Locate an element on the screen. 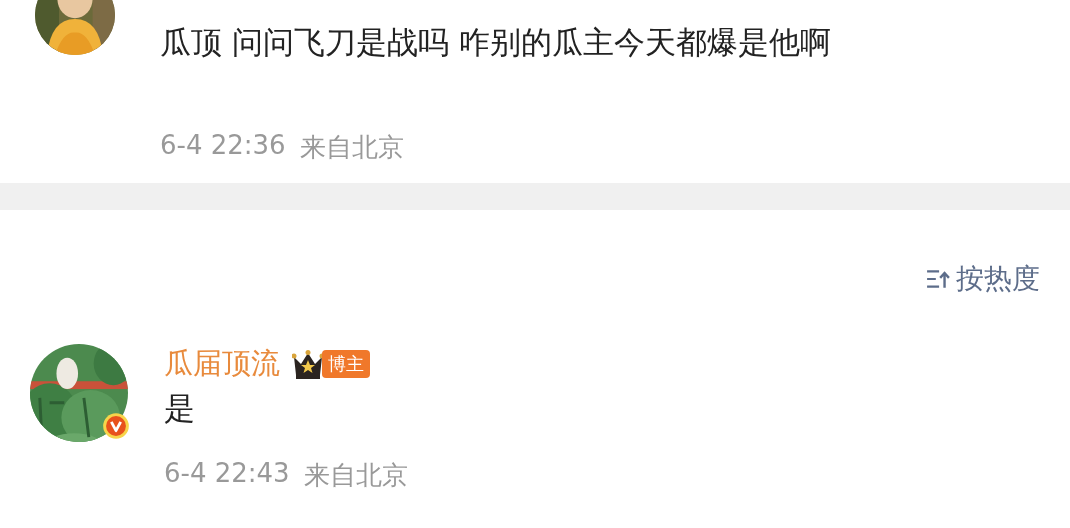 This screenshot has height=528, width=1070. timestamp: 6-4 22:36 is located at coordinates (223, 146).